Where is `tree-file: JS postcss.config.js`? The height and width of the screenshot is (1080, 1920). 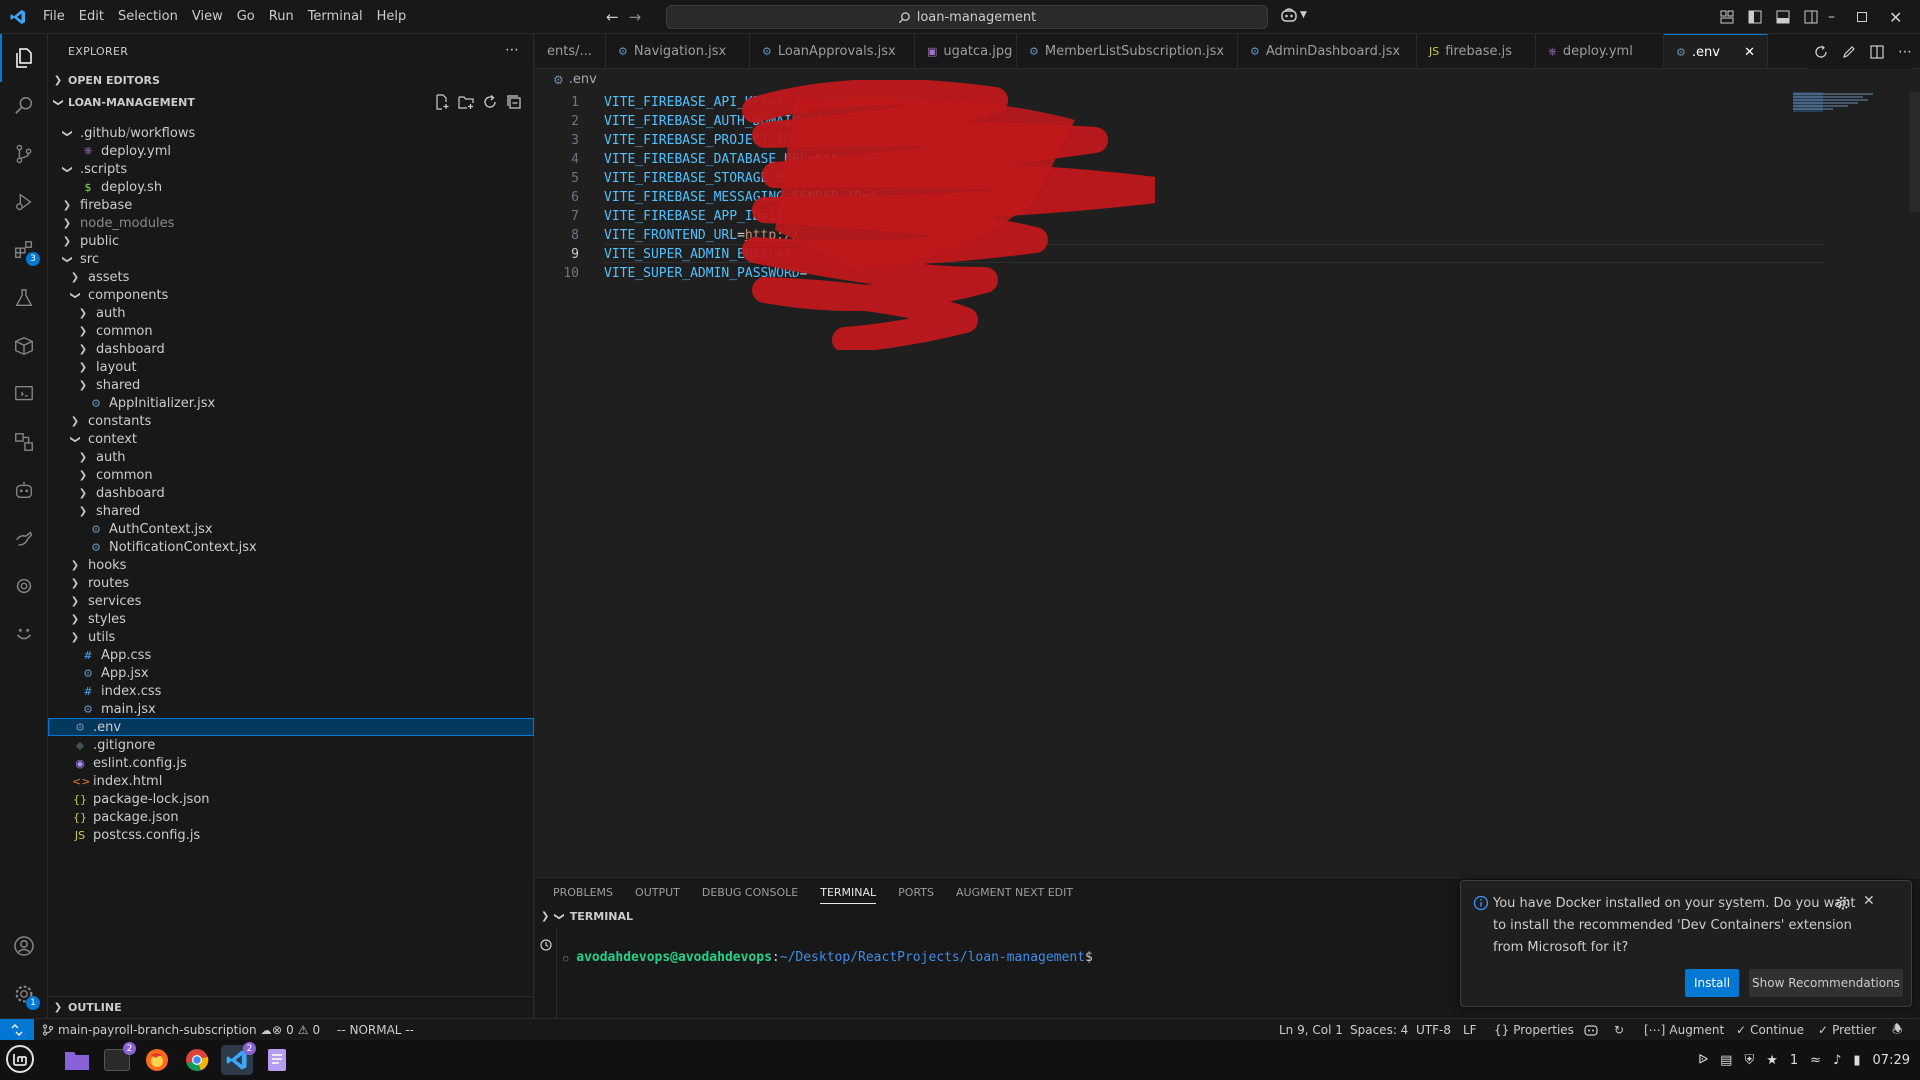 tree-file: JS postcss.config.js is located at coordinates (291, 835).